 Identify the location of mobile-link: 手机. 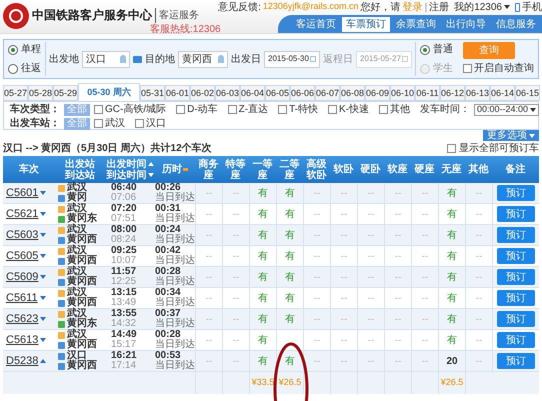
(532, 7).